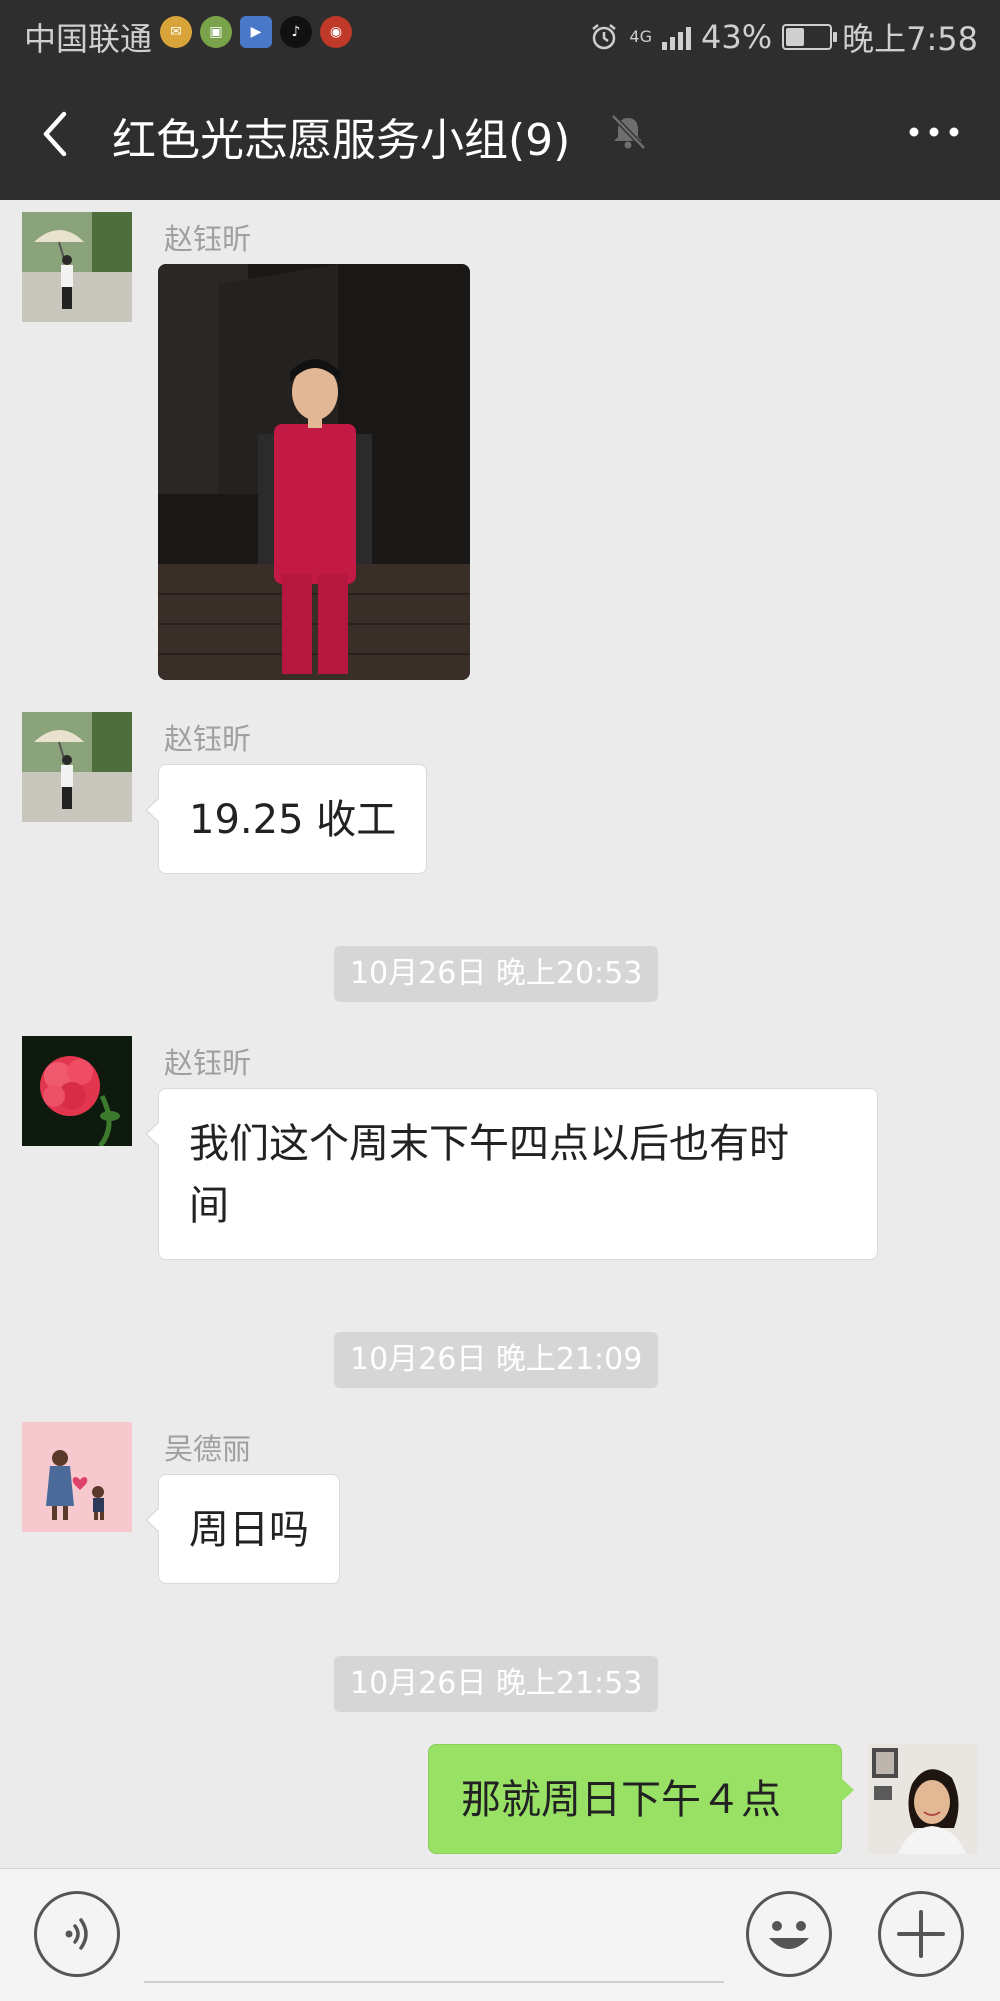 The width and height of the screenshot is (1000, 2001). What do you see at coordinates (737, 37) in the screenshot?
I see `battery-percent: 43%` at bounding box center [737, 37].